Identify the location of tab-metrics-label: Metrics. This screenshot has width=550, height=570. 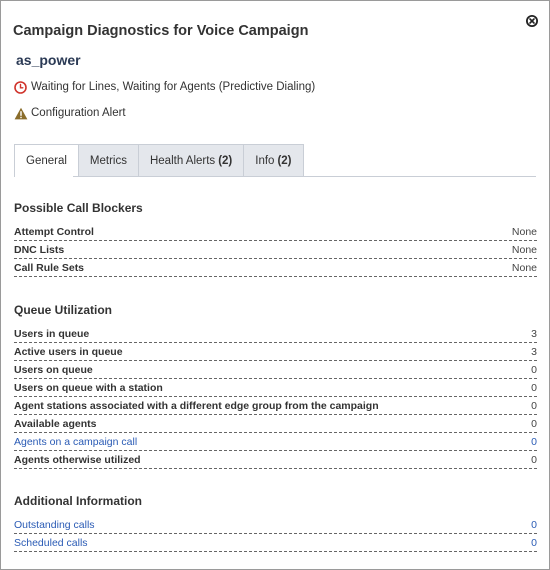
(108, 160).